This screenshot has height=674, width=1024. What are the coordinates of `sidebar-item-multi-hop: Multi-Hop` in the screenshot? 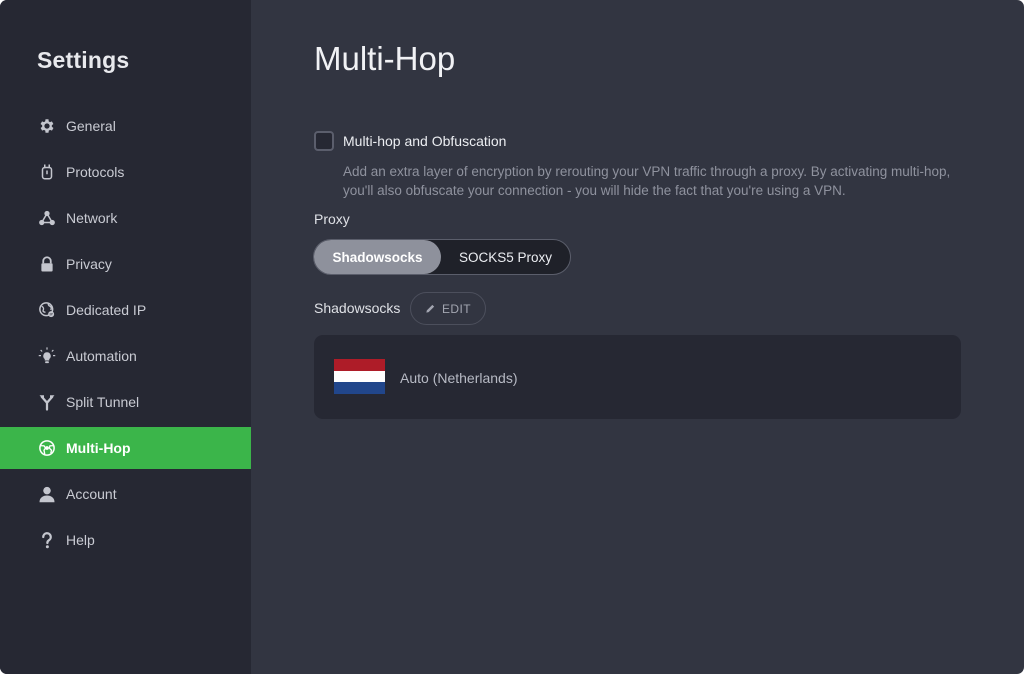 It's located at (125, 448).